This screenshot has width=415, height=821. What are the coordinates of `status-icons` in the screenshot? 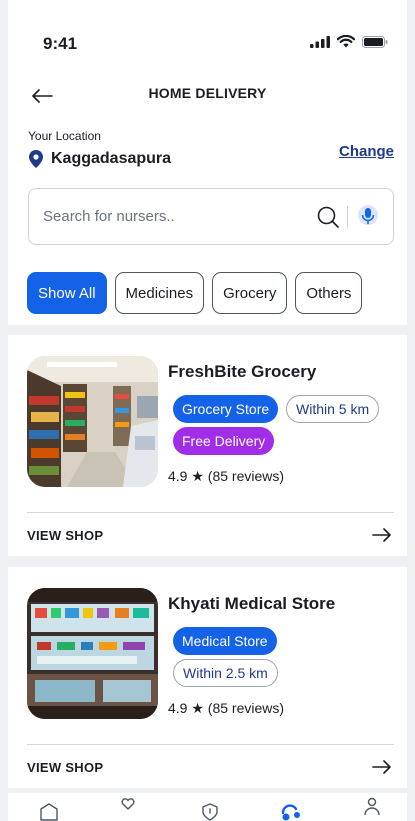 It's located at (349, 41).